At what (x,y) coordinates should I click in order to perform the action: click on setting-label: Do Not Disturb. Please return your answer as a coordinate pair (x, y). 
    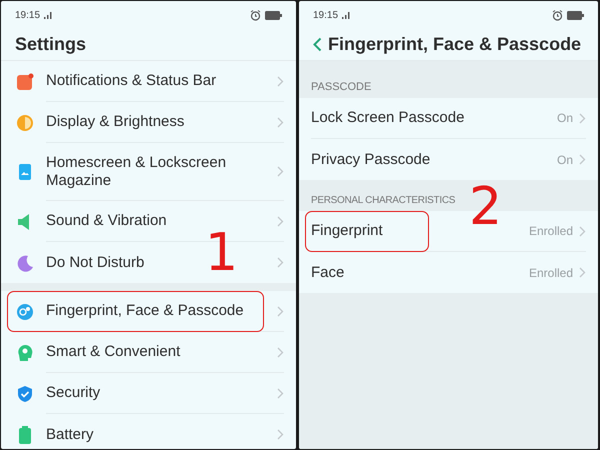
    Looking at the image, I should click on (95, 263).